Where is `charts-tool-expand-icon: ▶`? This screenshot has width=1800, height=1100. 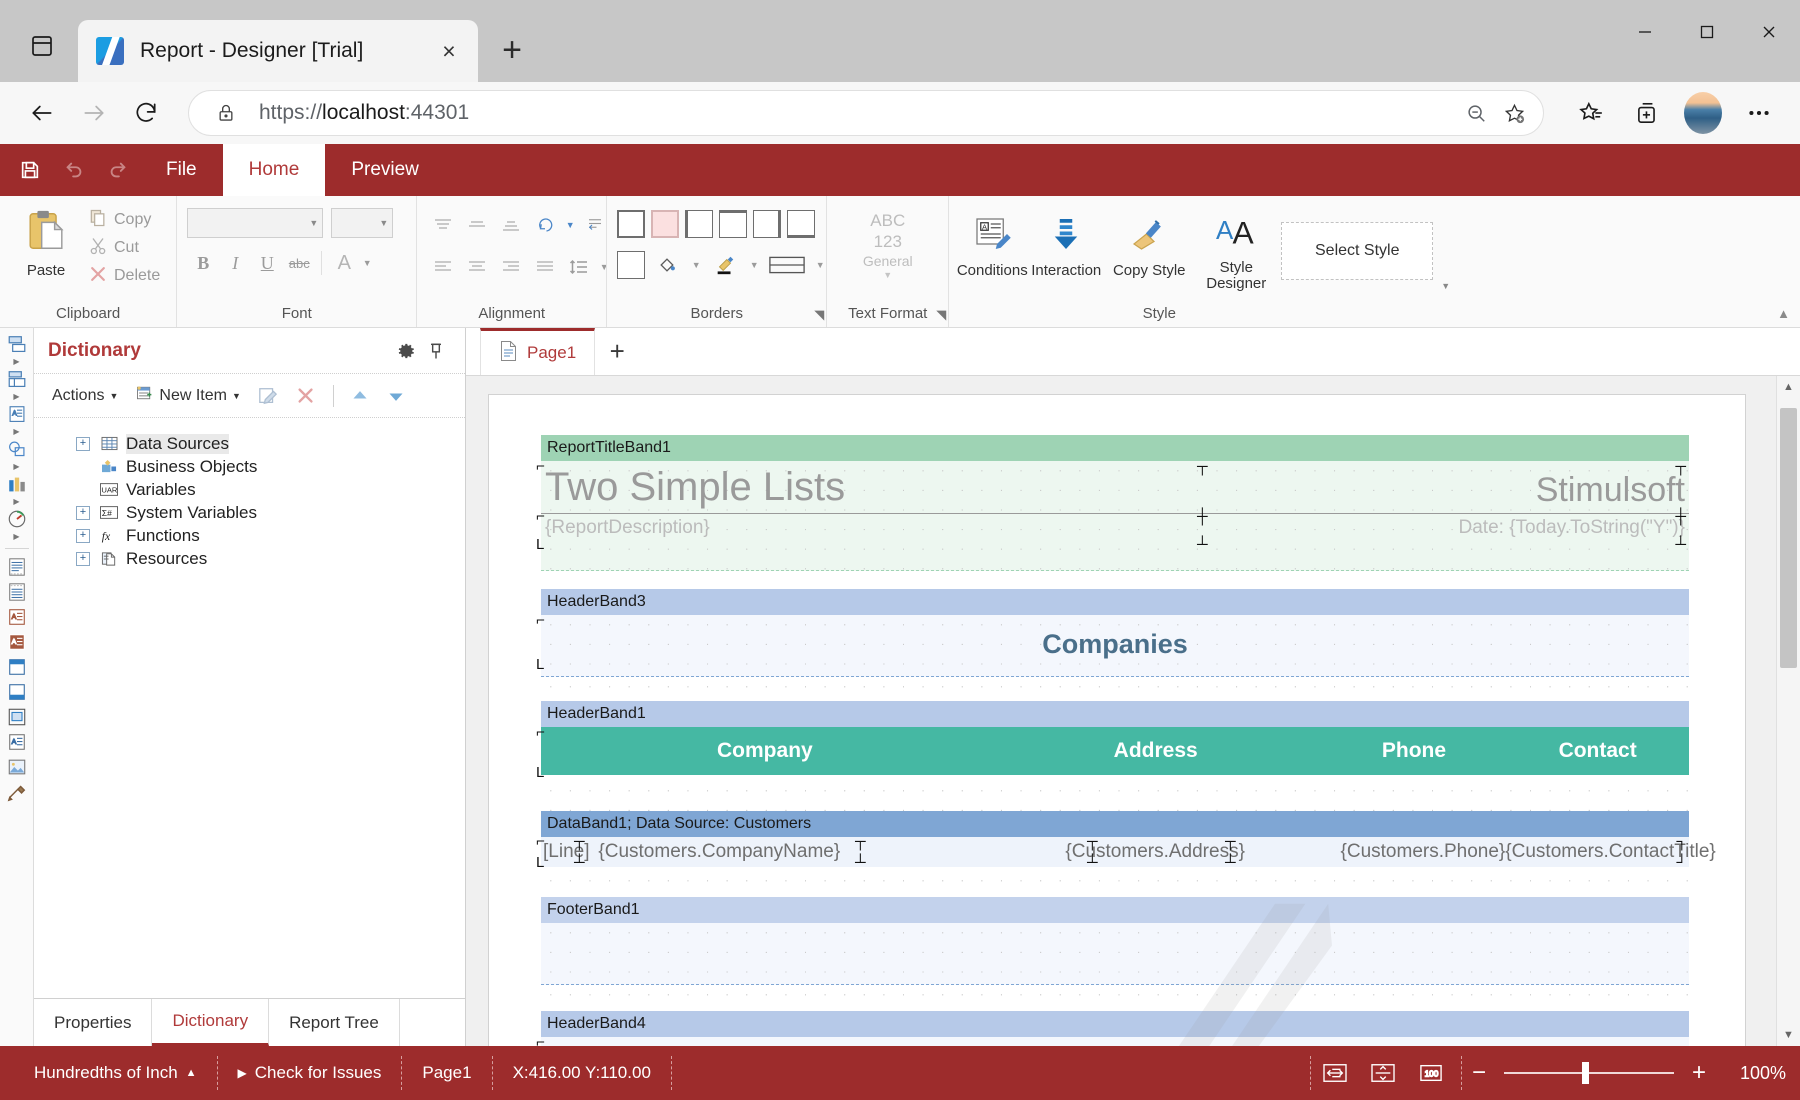
charts-tool-expand-icon: ▶ is located at coordinates (16, 502).